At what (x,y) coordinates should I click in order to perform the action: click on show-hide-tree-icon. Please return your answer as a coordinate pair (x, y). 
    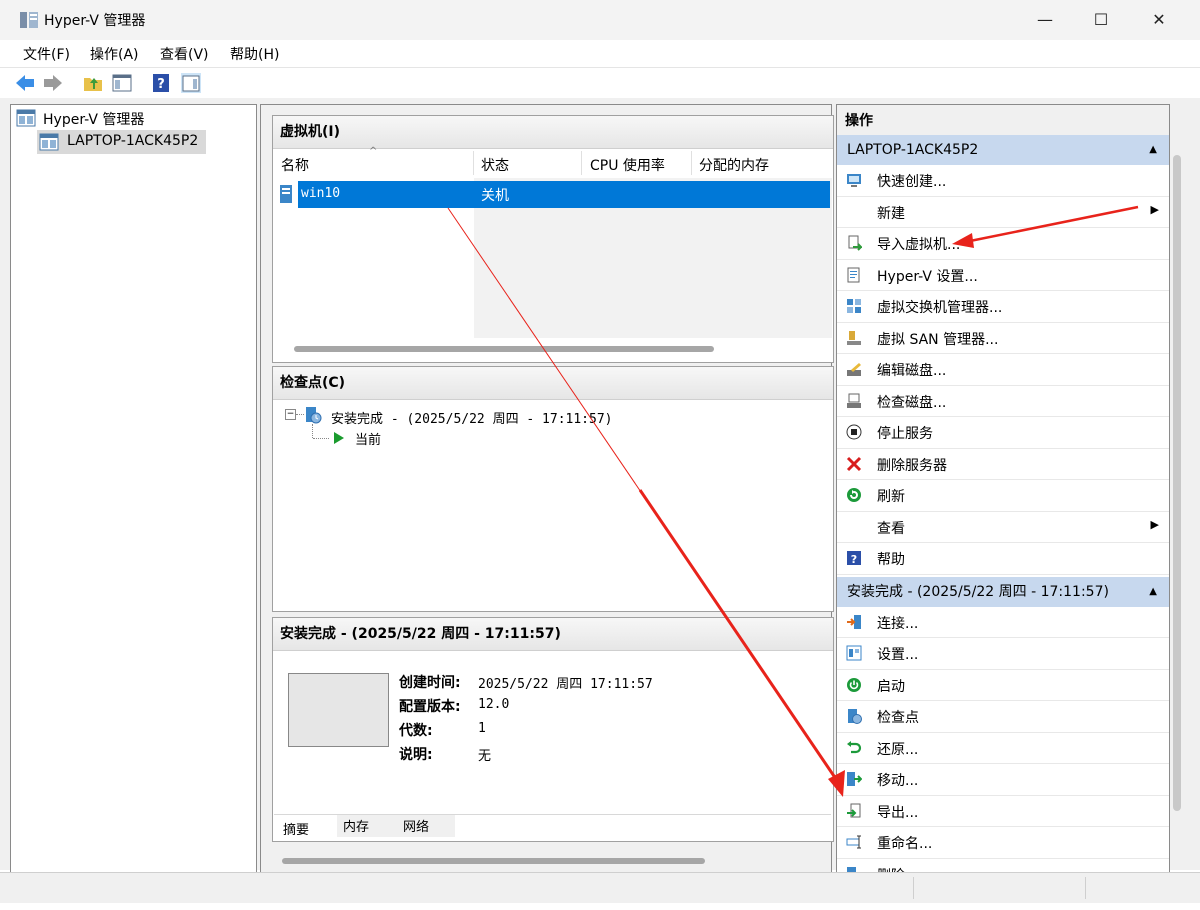
    Looking at the image, I should click on (122, 83).